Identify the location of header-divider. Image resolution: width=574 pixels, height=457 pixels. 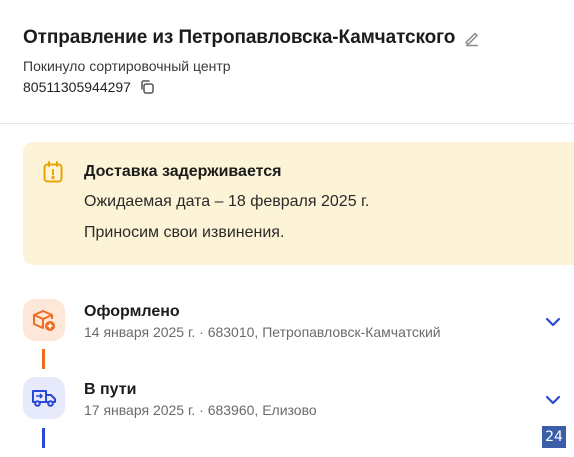
(287, 123).